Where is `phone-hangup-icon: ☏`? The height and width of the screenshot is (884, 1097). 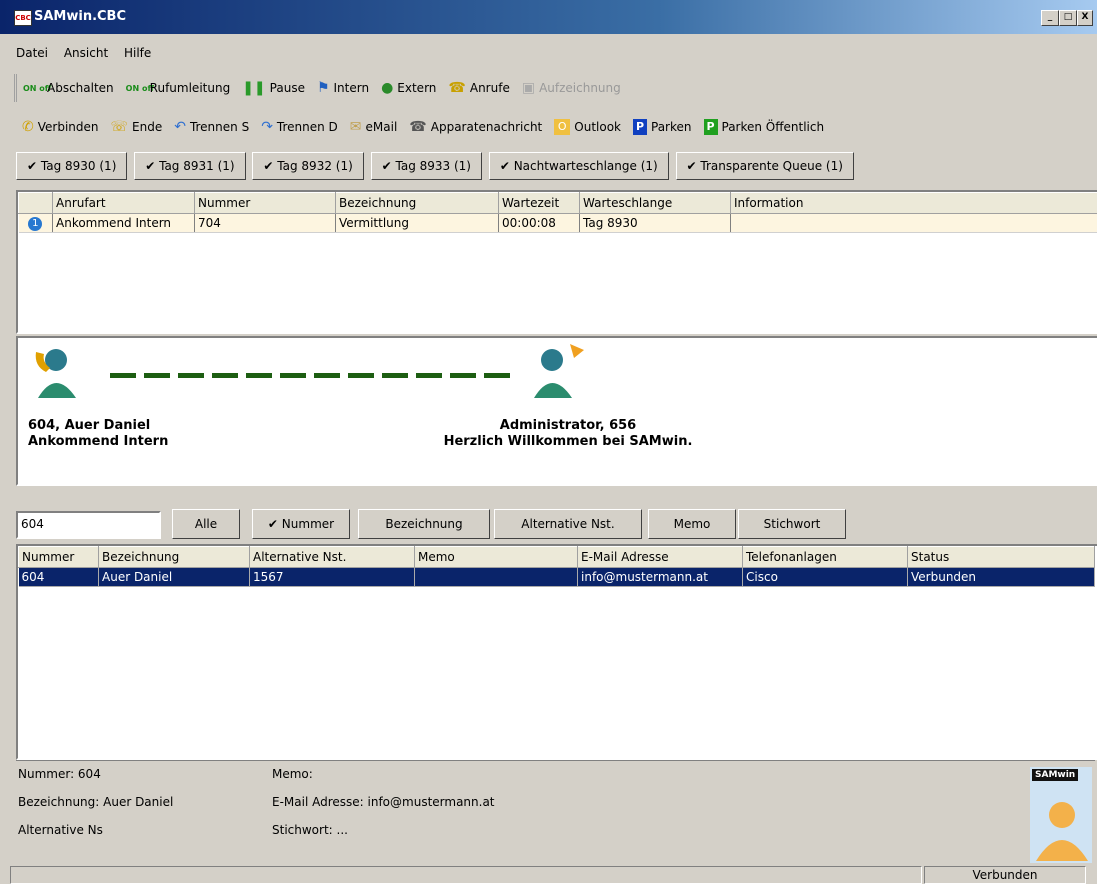 phone-hangup-icon: ☏ is located at coordinates (119, 127).